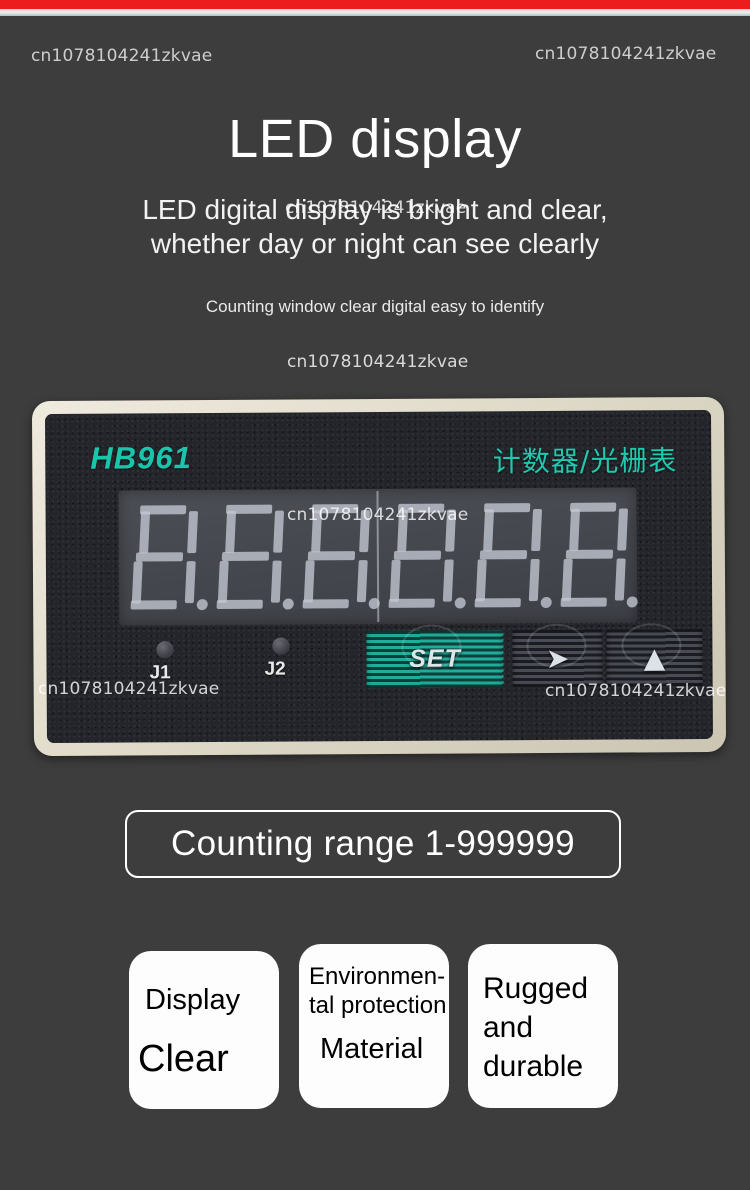 The width and height of the screenshot is (750, 1190). Describe the element at coordinates (375, 139) in the screenshot. I see `page-title: LED display` at that location.